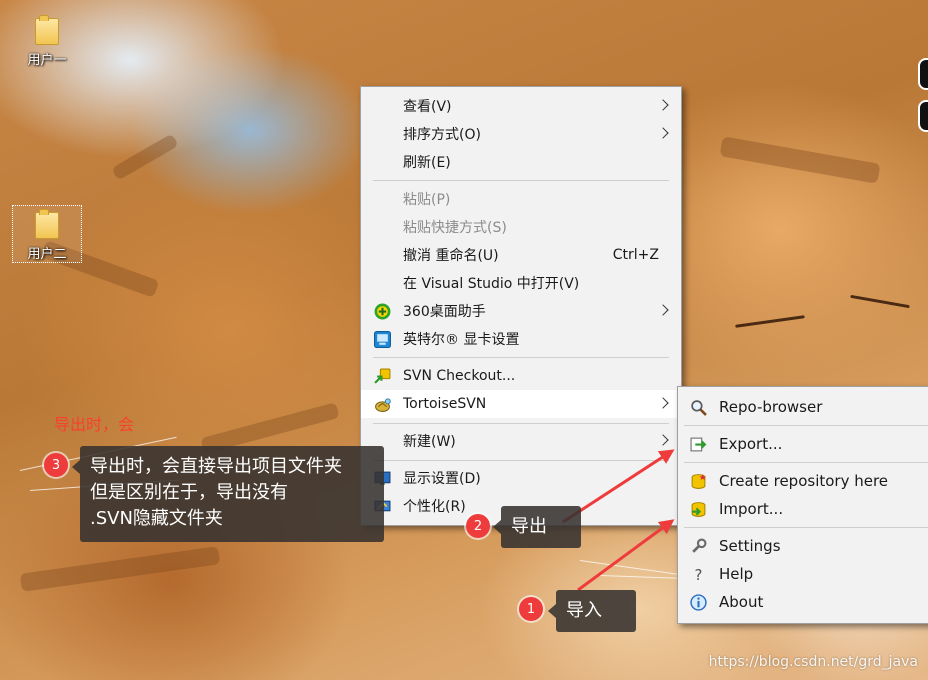 The width and height of the screenshot is (928, 680). What do you see at coordinates (803, 546) in the screenshot?
I see `submenu-item-settings: Settings` at bounding box center [803, 546].